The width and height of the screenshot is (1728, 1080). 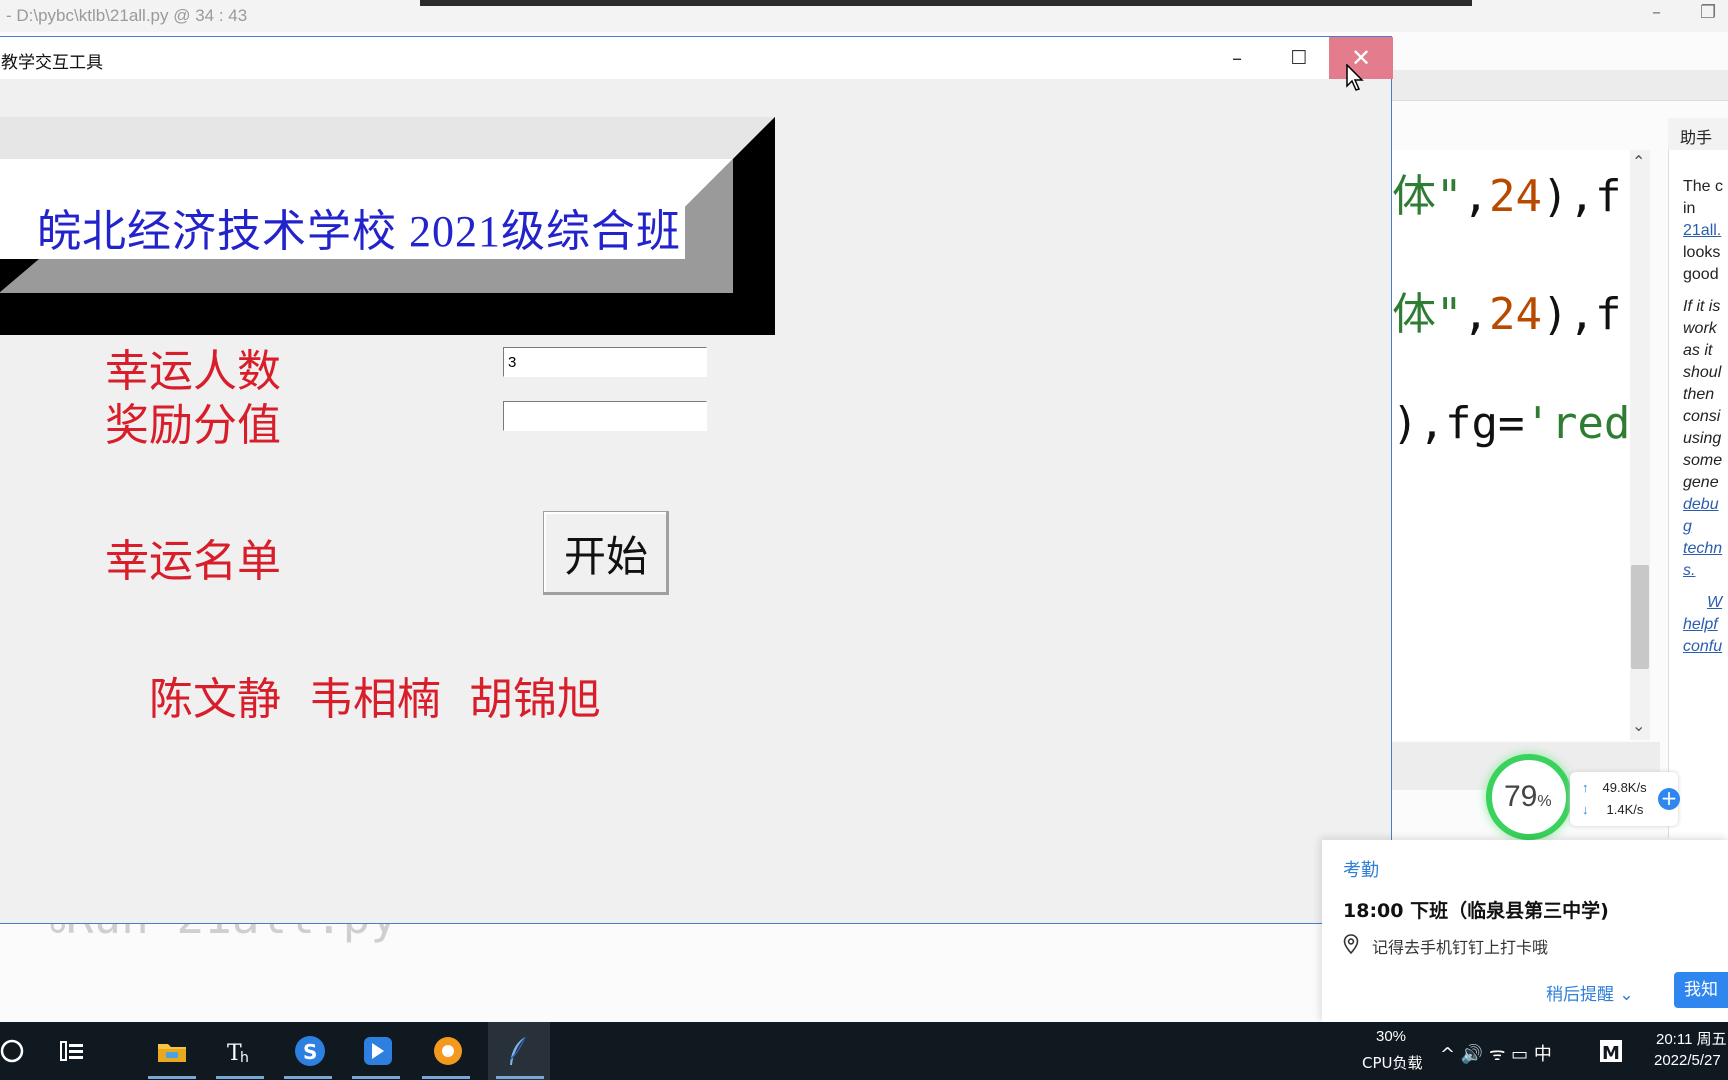 What do you see at coordinates (1698, 350) in the screenshot?
I see `assistant-line: as it` at bounding box center [1698, 350].